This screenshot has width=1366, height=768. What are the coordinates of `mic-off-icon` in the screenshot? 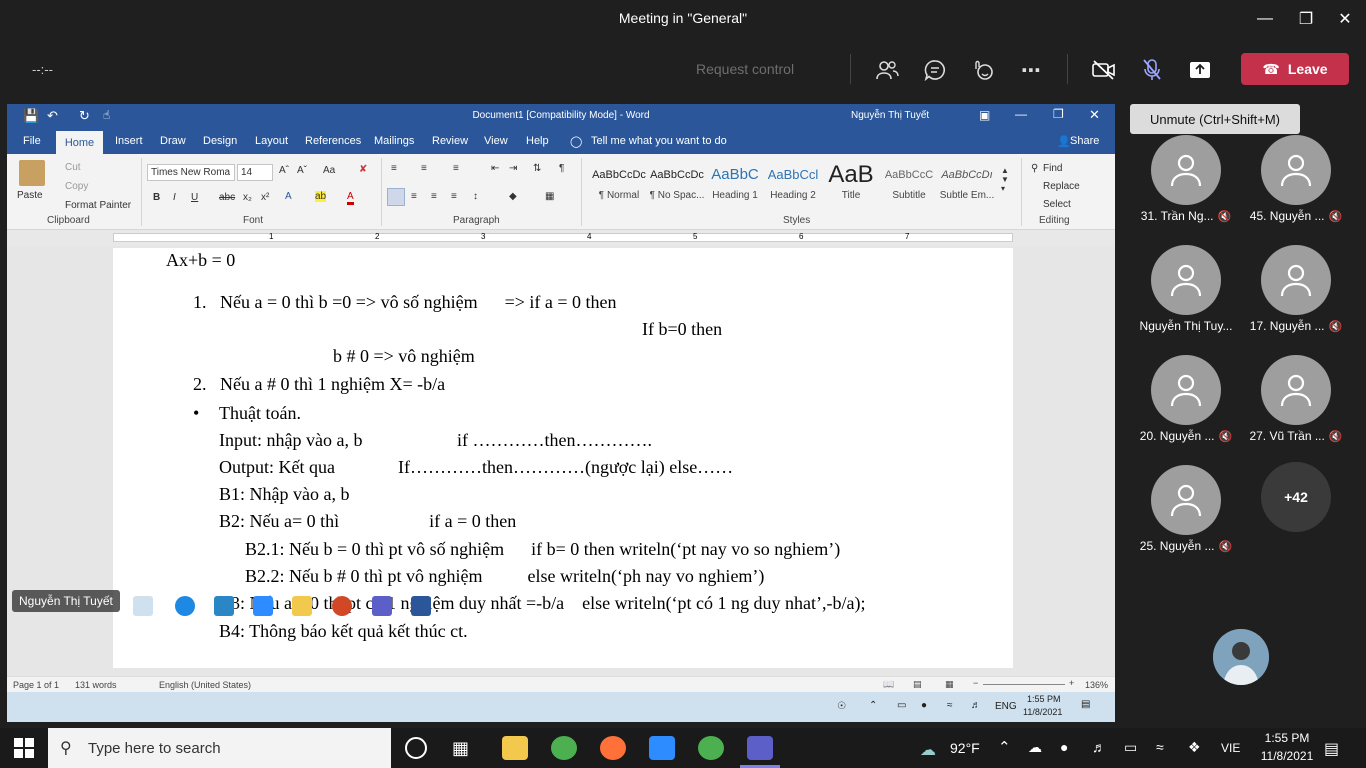 It's located at (1152, 70).